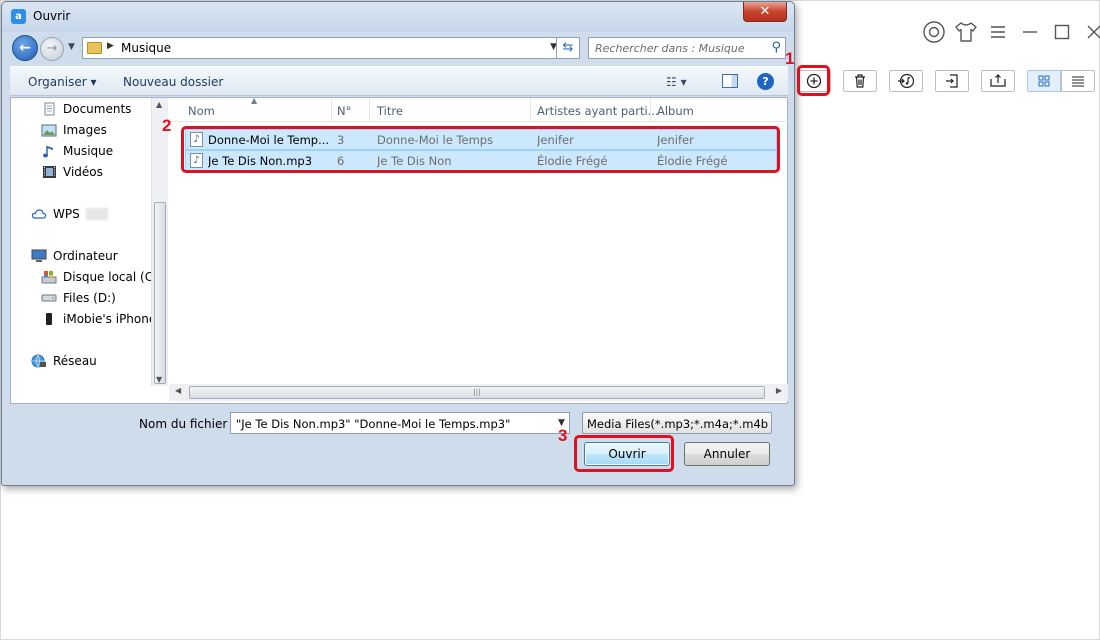 This screenshot has height=640, width=1100. Describe the element at coordinates (934, 32) in the screenshot. I see `account-icon` at that location.